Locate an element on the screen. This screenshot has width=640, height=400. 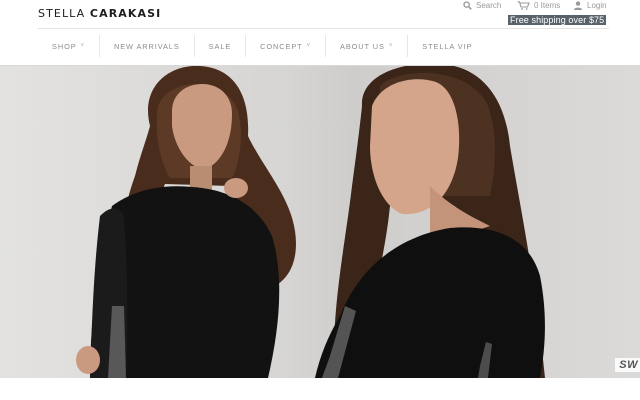
nav-label-stella-vip: STELLA VIP is located at coordinates (447, 46).